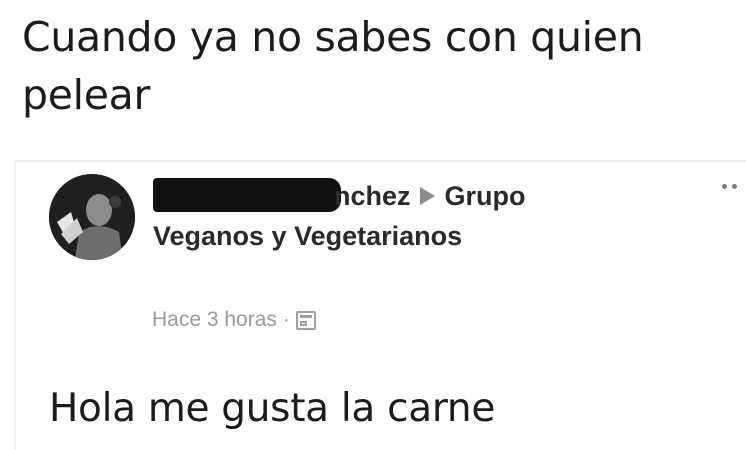 This screenshot has width=746, height=450. What do you see at coordinates (272, 408) in the screenshot?
I see `post-body-text: Hola me gusta la carne` at bounding box center [272, 408].